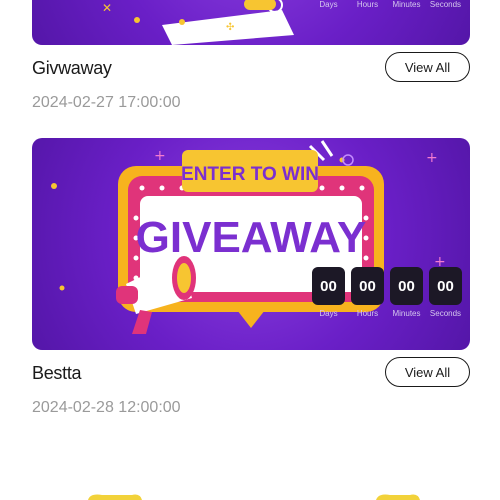 This screenshot has width=500, height=500. I want to click on hours-value: 00, so click(367, 286).